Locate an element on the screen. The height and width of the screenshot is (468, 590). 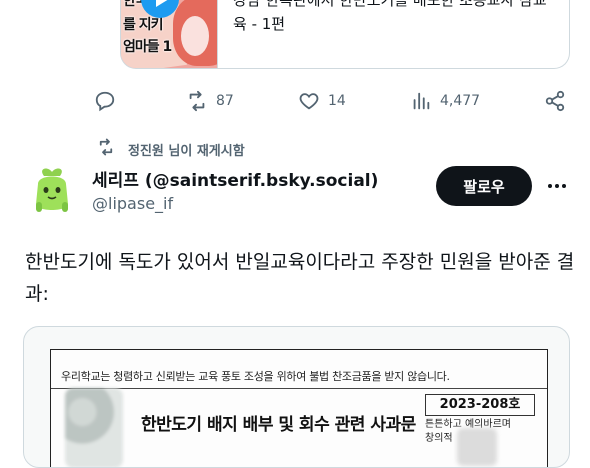
post-text: 한반도기에 독도가 있어서 반일교육이다라고 주장한 민원을 받아준 결과: is located at coordinates (300, 278).